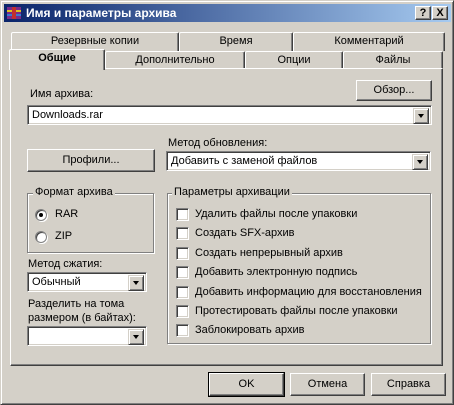 The height and width of the screenshot is (405, 454). Describe the element at coordinates (74, 192) in the screenshot. I see `archive-format-title: Формат архива` at that location.